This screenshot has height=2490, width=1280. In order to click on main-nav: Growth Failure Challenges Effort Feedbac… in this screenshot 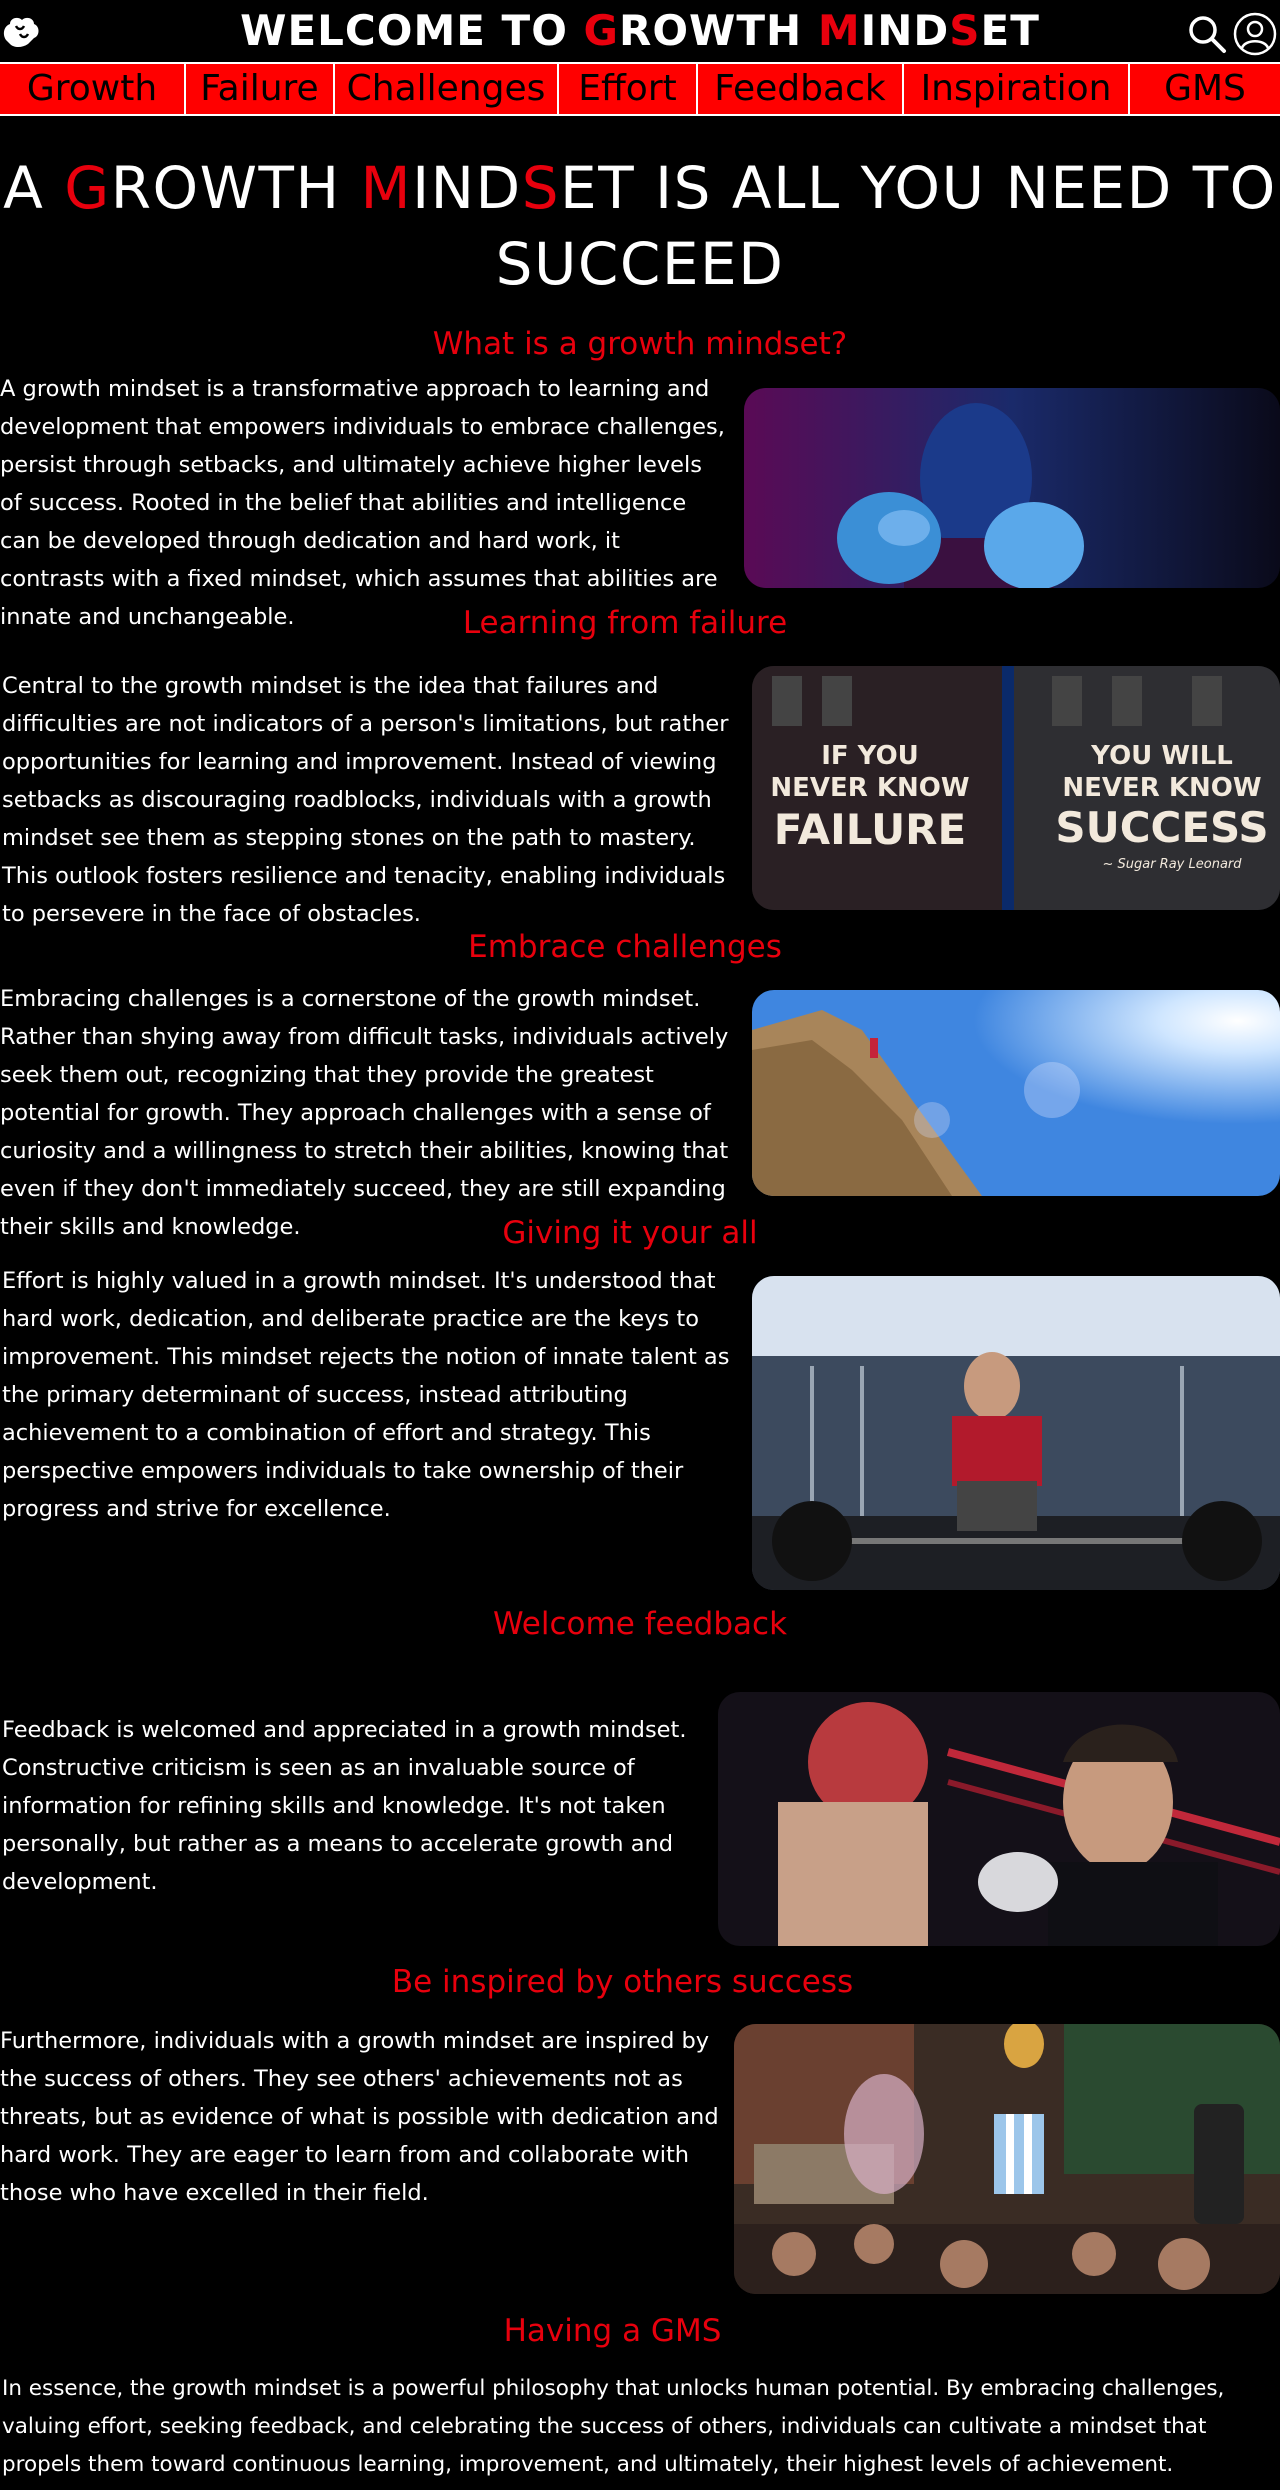, I will do `click(640, 89)`.